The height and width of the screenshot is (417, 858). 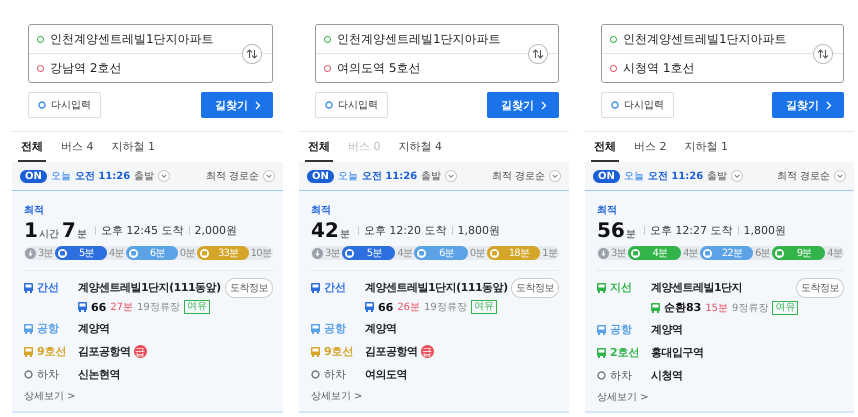 What do you see at coordinates (331, 230) in the screenshot?
I see `trip-duration: 42 분` at bounding box center [331, 230].